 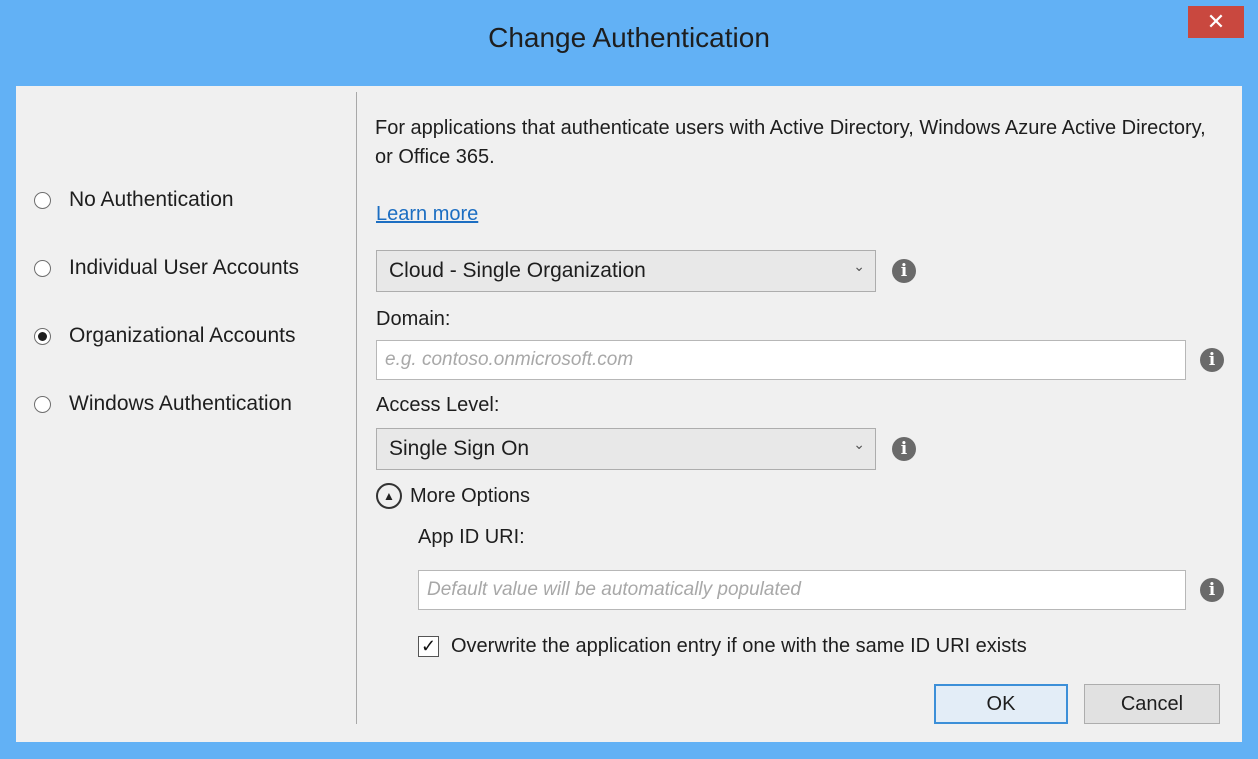 I want to click on radio-label: Individual User Accounts, so click(x=184, y=267).